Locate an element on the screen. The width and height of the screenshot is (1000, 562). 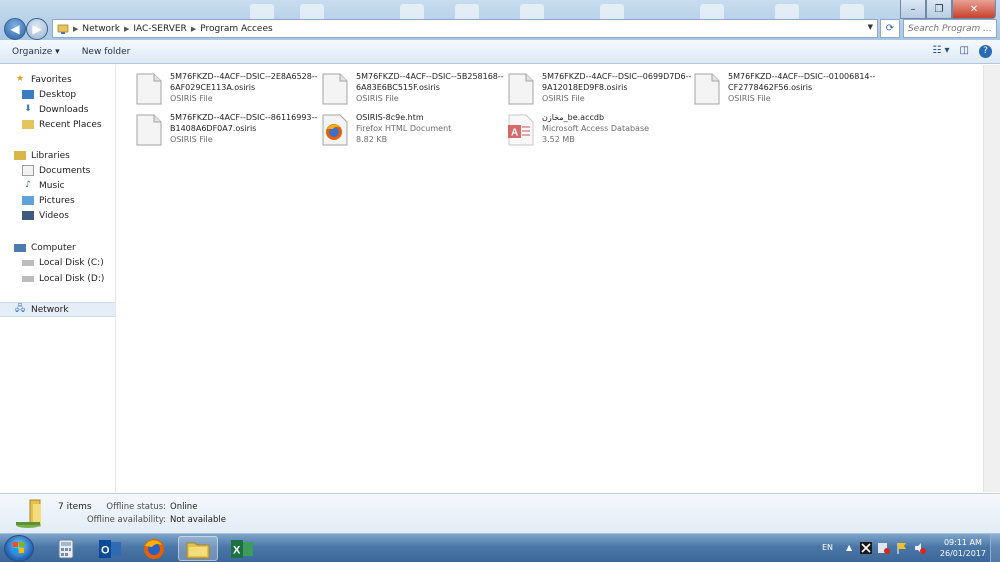
show-hidden-icons-icon: ▲ is located at coordinates (849, 547).